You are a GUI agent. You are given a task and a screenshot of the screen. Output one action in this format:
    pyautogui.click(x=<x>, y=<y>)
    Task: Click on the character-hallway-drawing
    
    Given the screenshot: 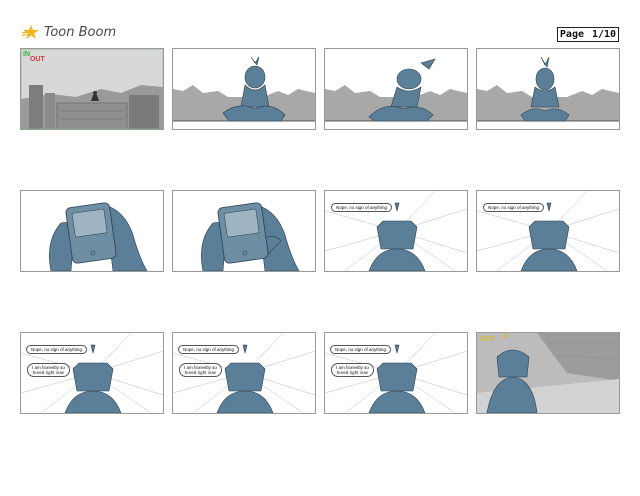 What is the action you would take?
    pyautogui.click(x=548, y=373)
    